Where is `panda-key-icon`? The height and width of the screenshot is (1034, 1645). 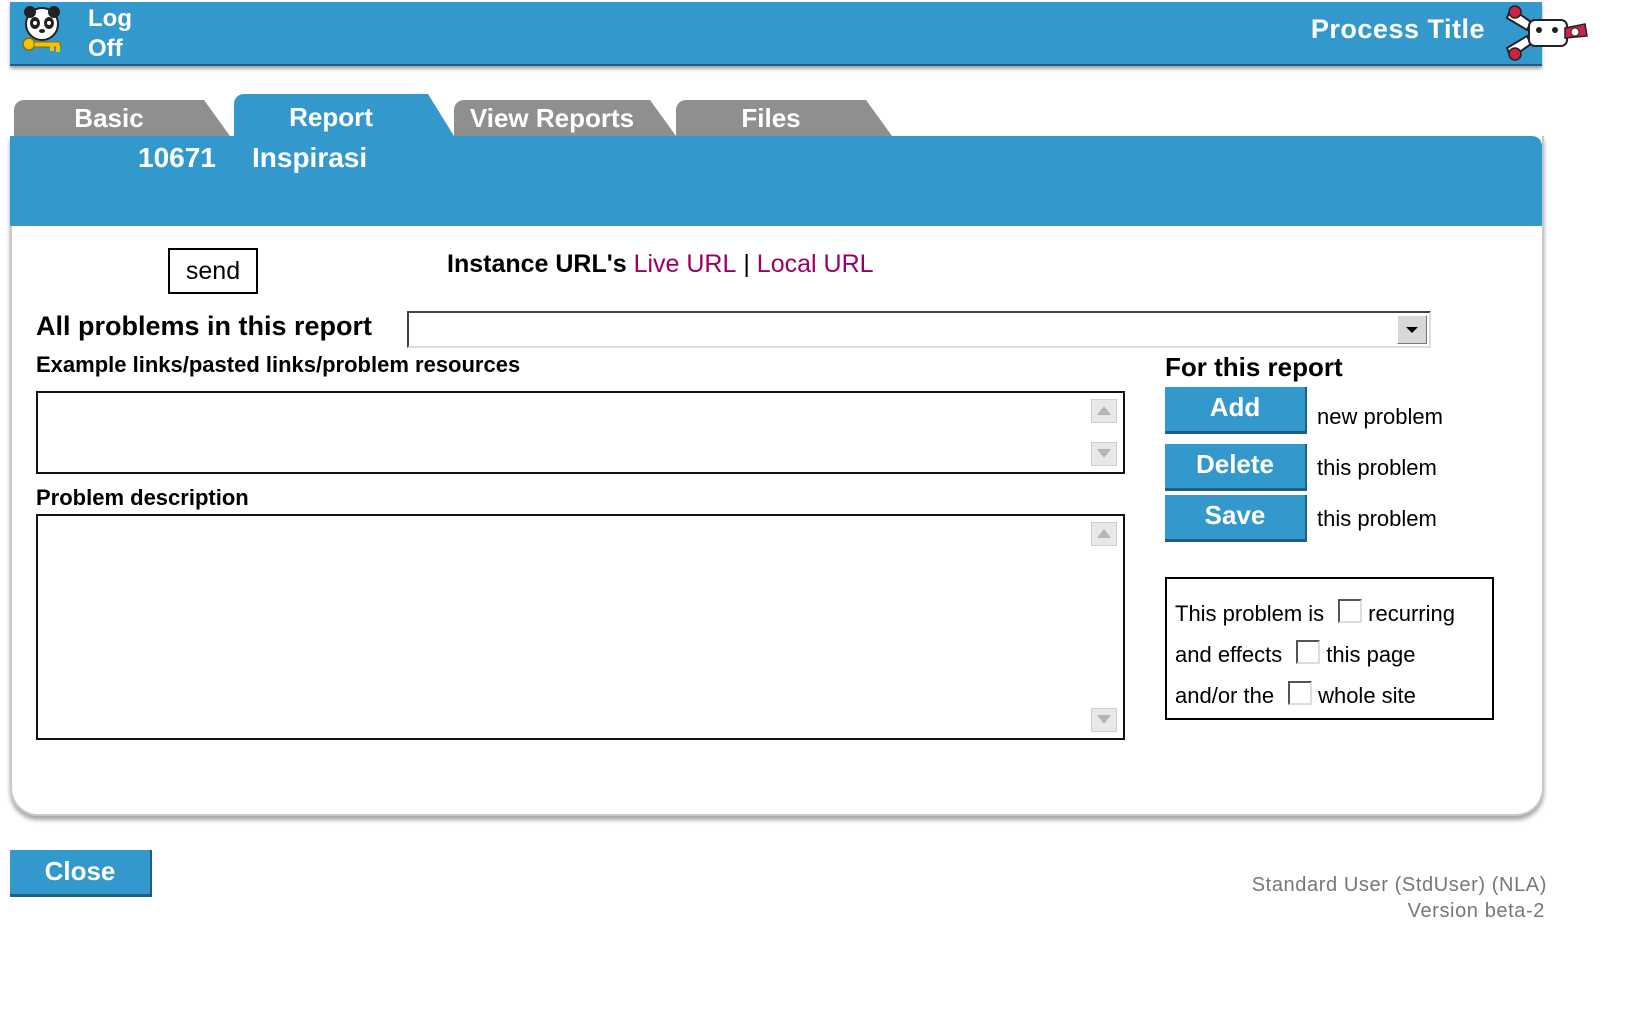
panda-key-icon is located at coordinates (42, 30).